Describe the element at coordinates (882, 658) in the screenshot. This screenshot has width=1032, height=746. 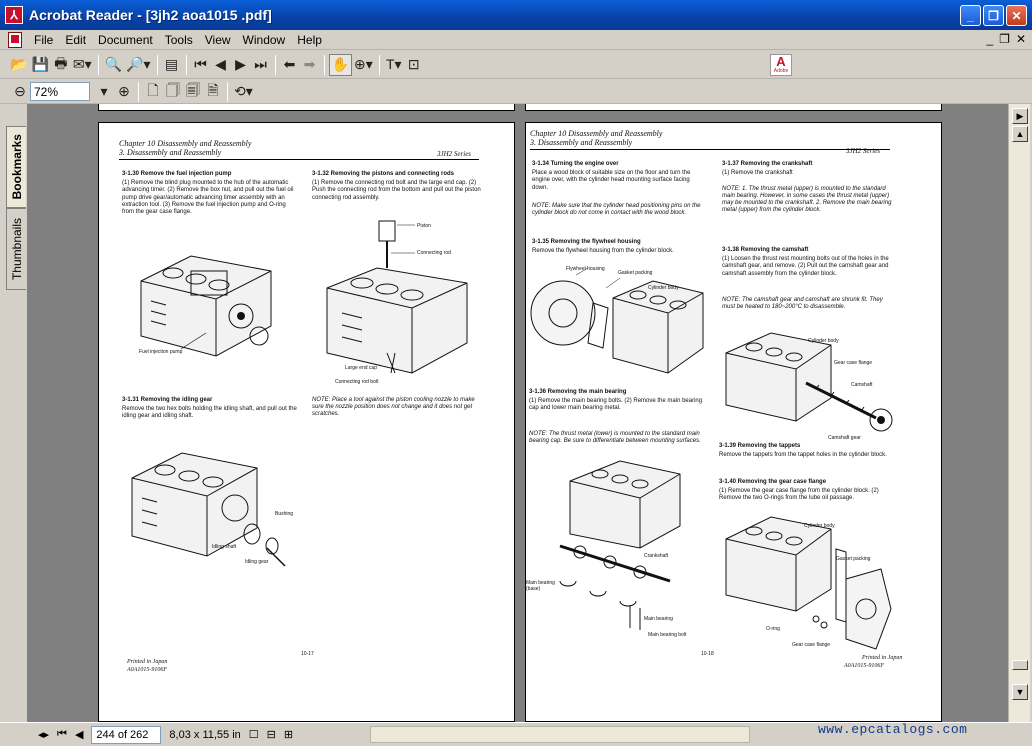
I see `footer-printed: Printed in Japan` at that location.